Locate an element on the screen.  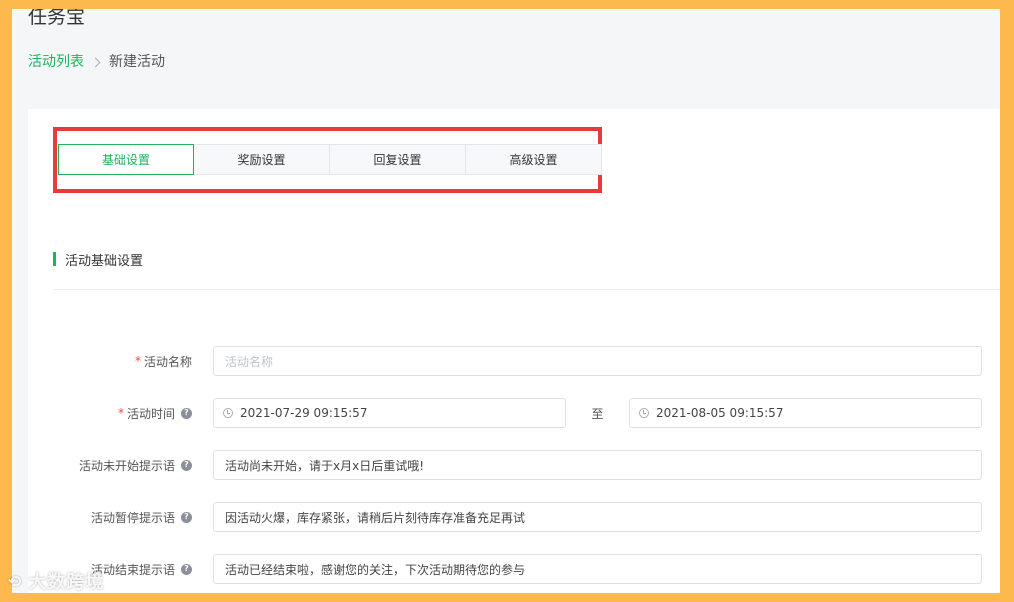
form-row-ended-tip: 活动结束提示语 ? 活动已经结束啦，感谢您的关注，下次活动期待您的参与 is located at coordinates (514, 569).